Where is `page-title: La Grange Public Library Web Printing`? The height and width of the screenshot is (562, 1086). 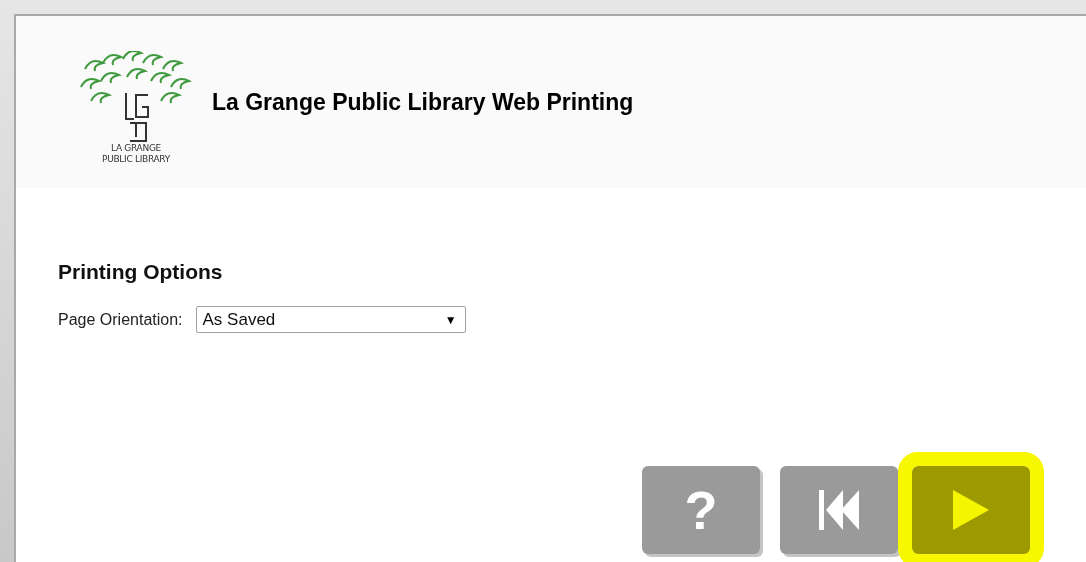 page-title: La Grange Public Library Web Printing is located at coordinates (423, 102).